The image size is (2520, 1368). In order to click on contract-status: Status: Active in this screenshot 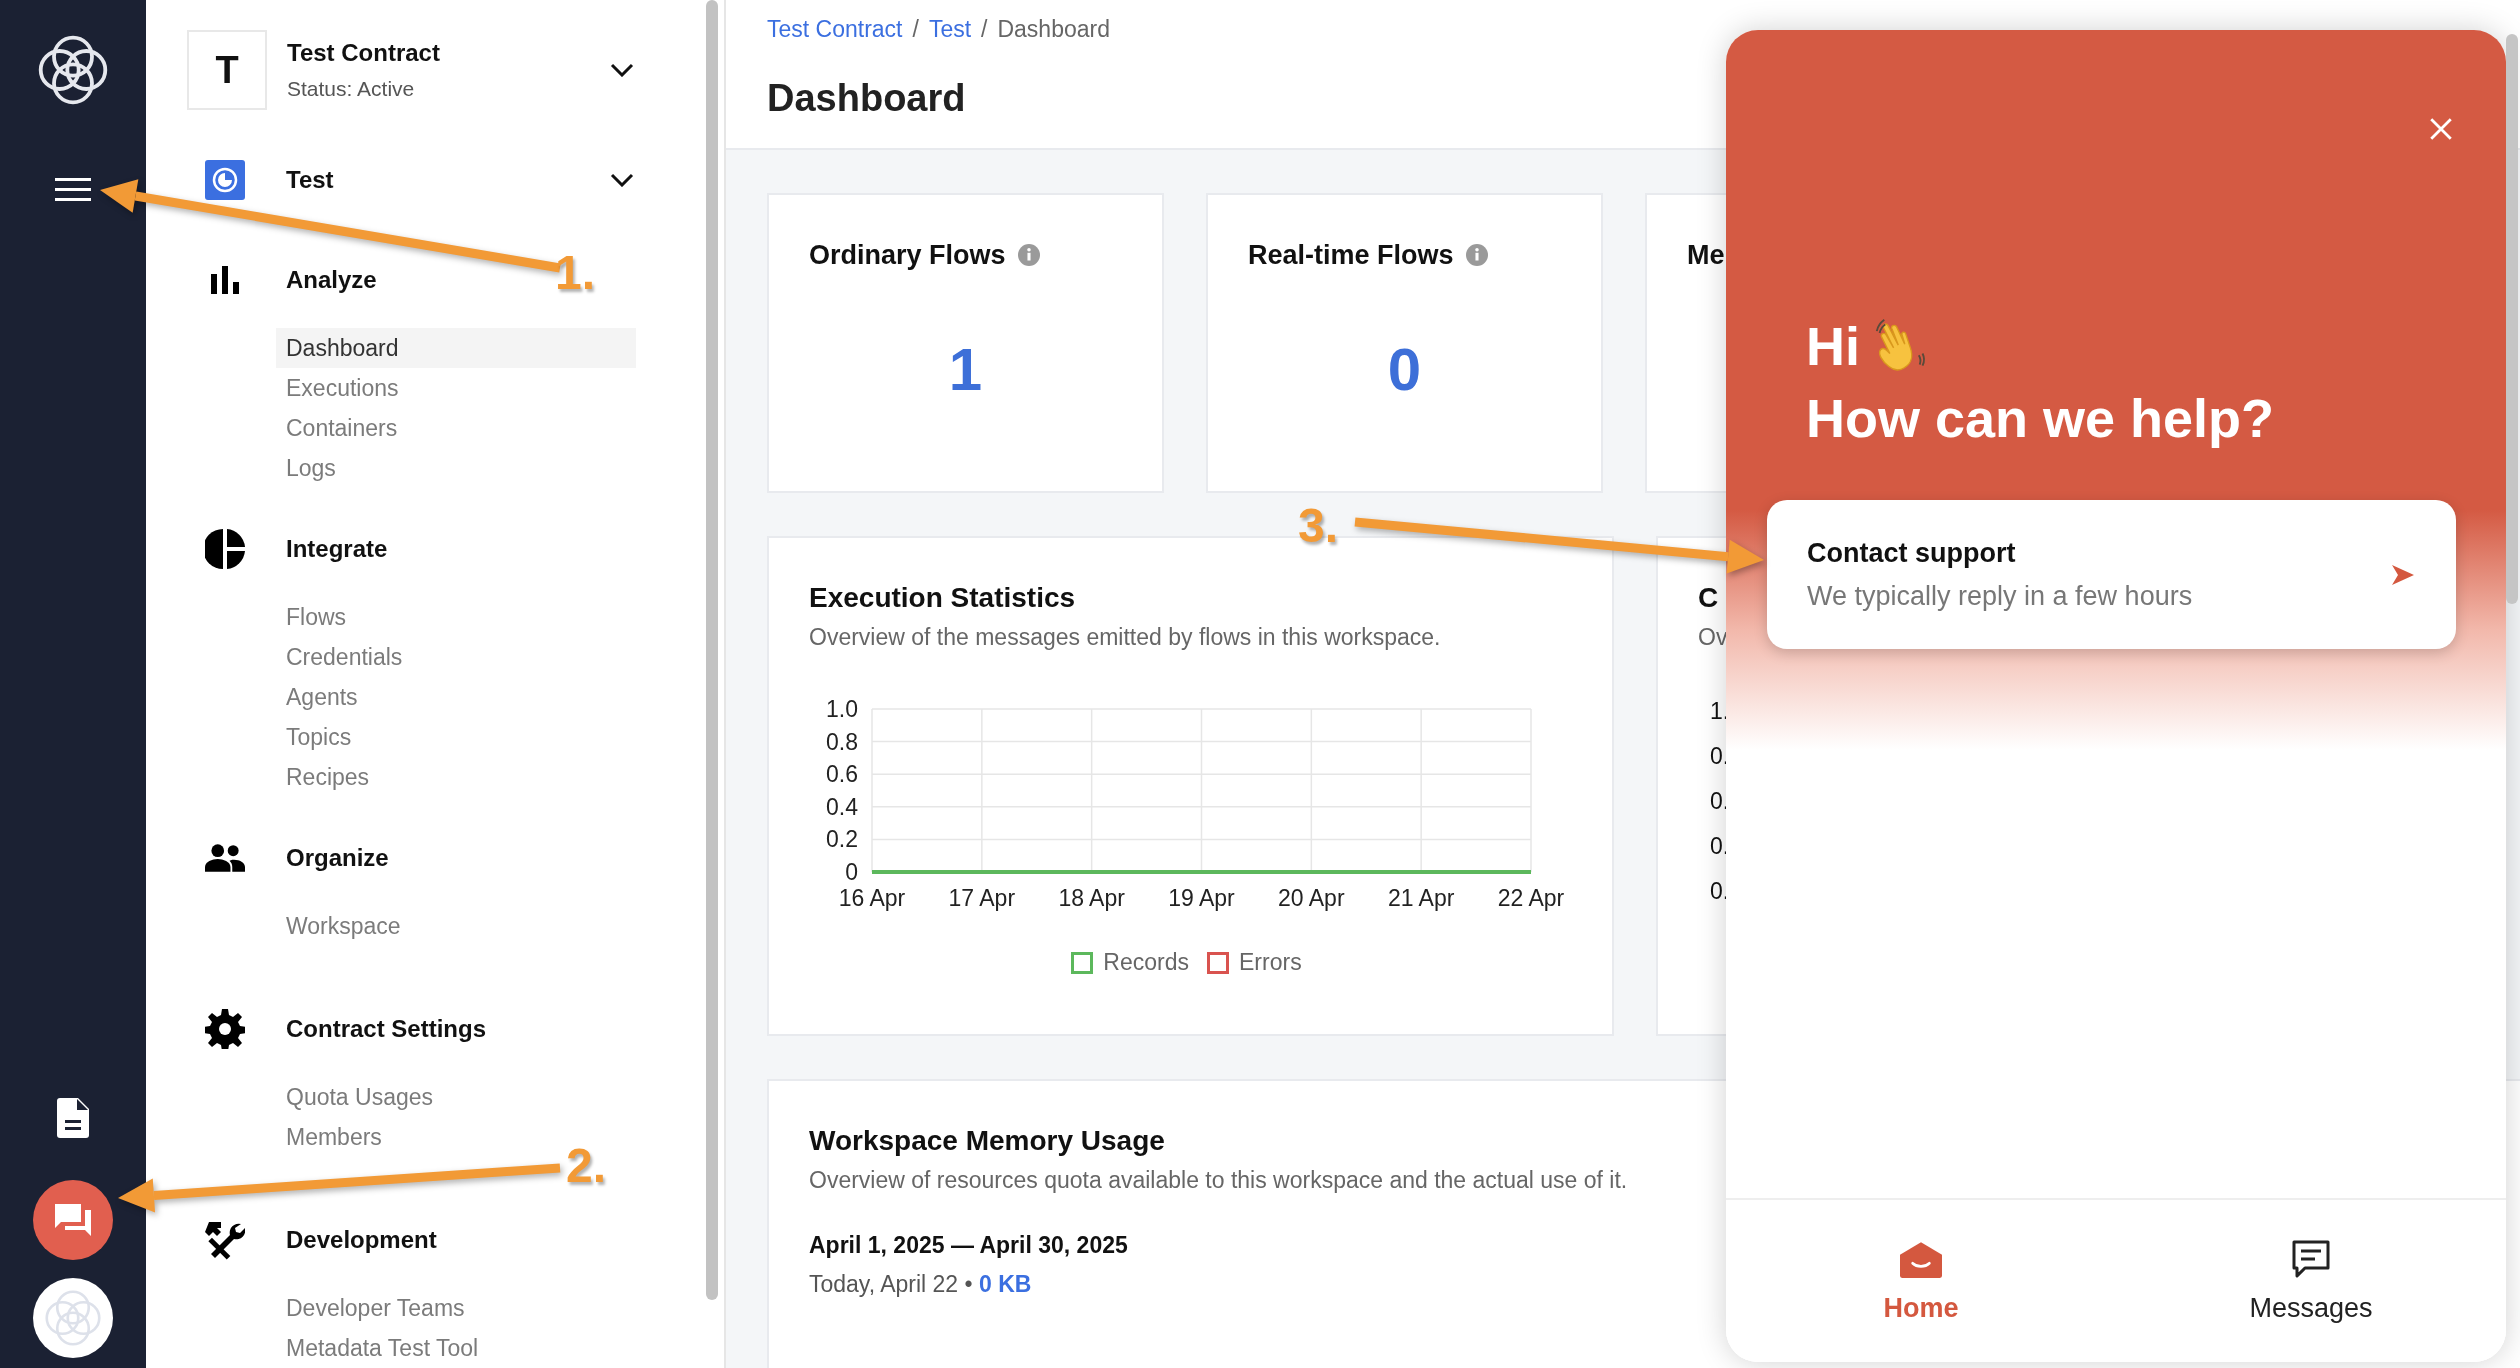, I will do `click(351, 89)`.